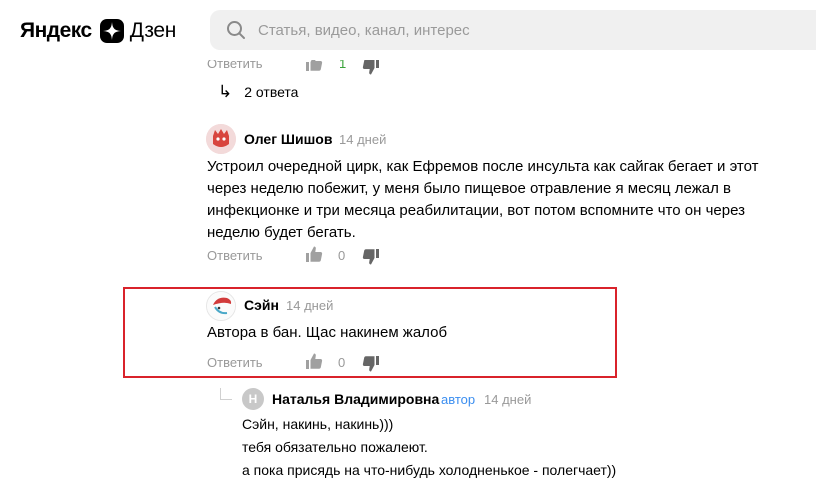 Image resolution: width=816 pixels, height=482 pixels. What do you see at coordinates (226, 394) in the screenshot?
I see `thread-connector` at bounding box center [226, 394].